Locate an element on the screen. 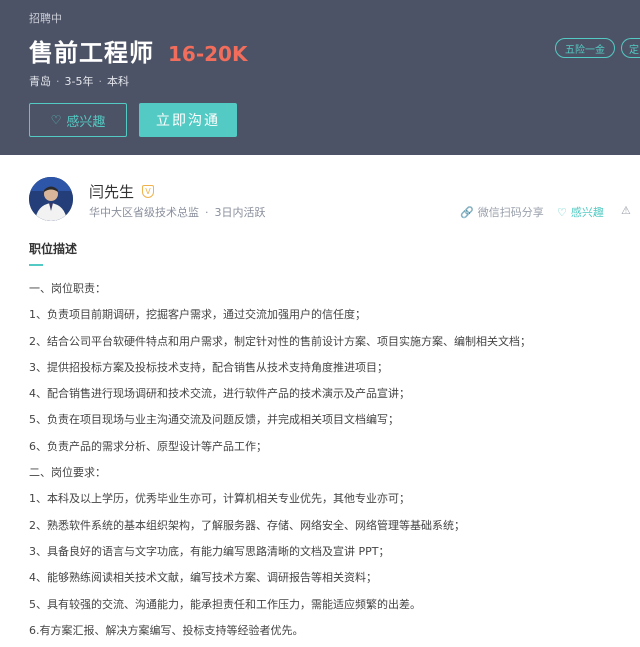  description-line: 3、具备良好的语言与文字功底，有能力编写思路清晰的文档及宣讲 PPT； is located at coordinates (209, 551).